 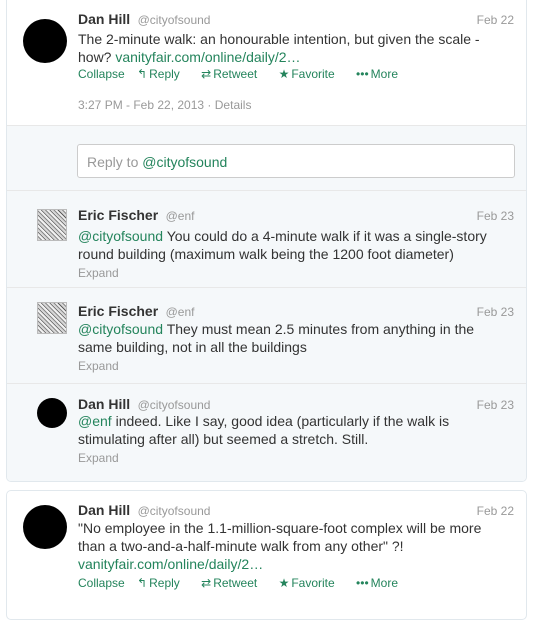 What do you see at coordinates (95, 421) in the screenshot?
I see `tweet-mention: @enf` at bounding box center [95, 421].